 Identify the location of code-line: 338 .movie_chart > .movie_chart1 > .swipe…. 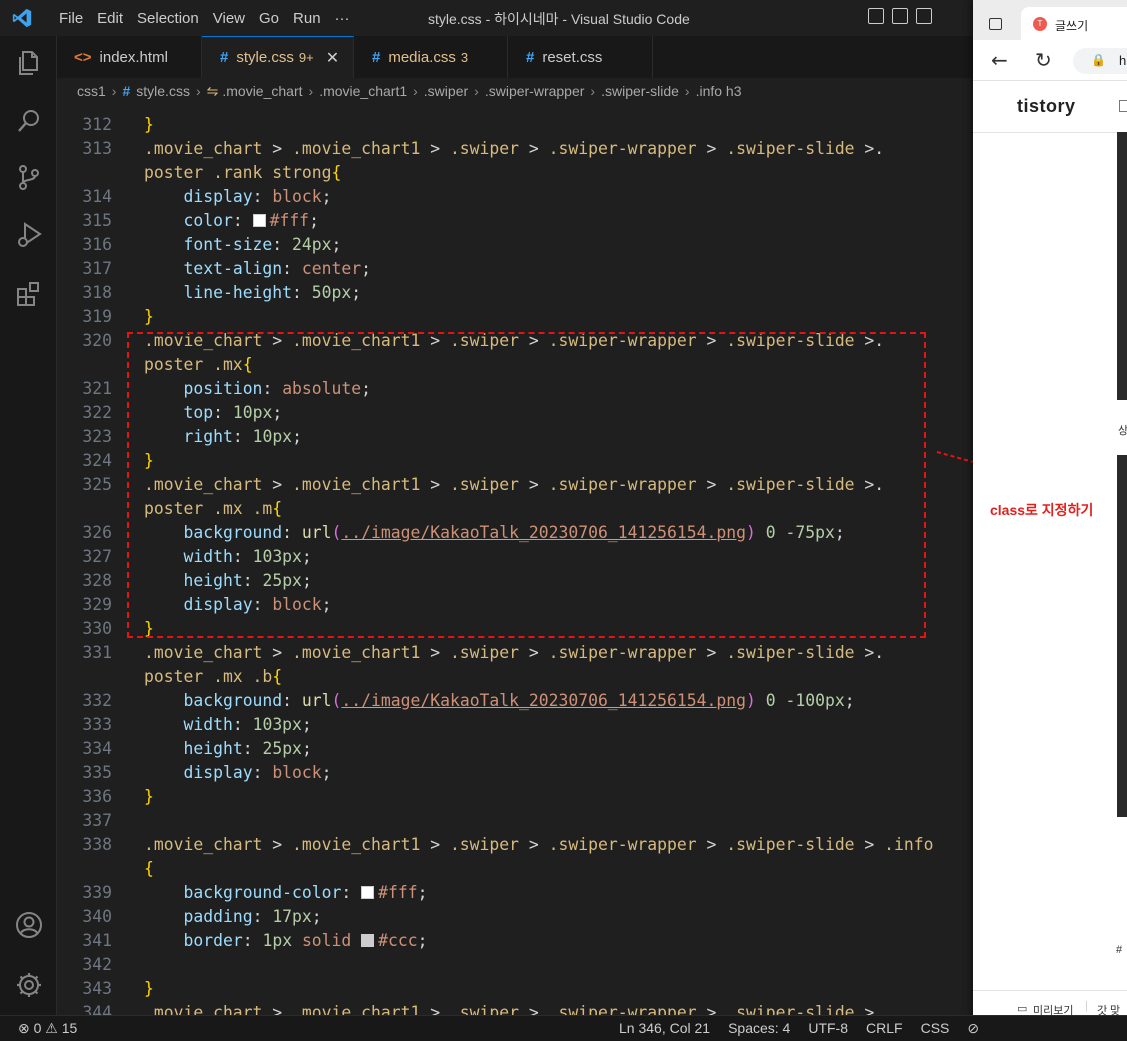
(515, 845).